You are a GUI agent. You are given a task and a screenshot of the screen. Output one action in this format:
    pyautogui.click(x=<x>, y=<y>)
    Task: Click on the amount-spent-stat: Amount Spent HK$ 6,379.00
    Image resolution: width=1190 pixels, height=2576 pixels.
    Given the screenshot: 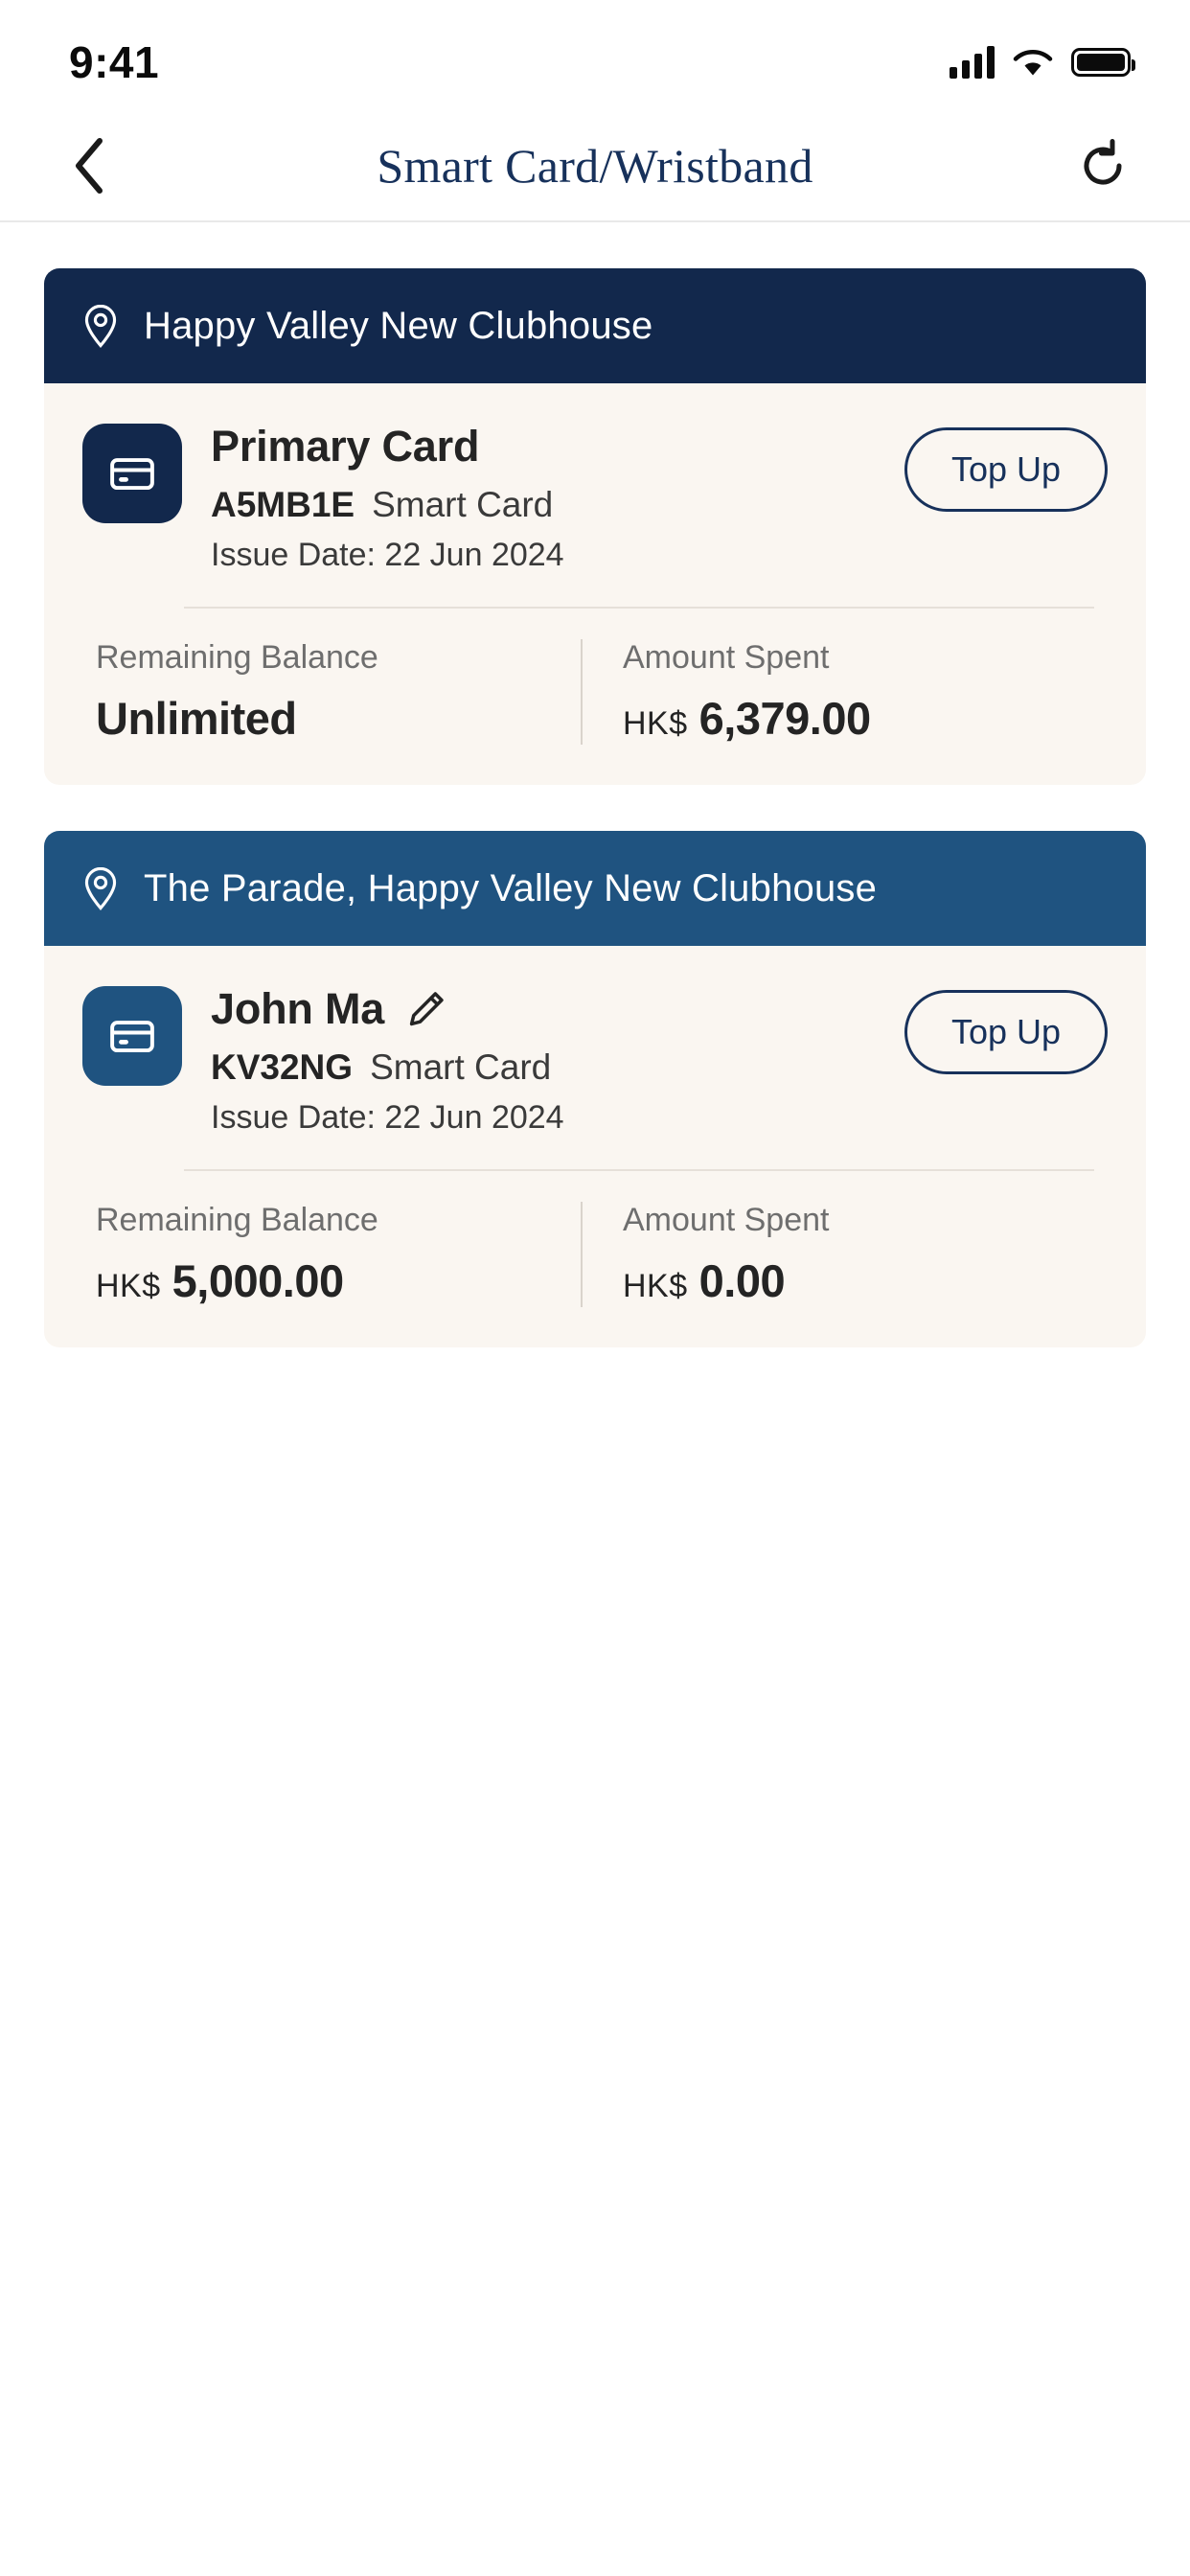 What is the action you would take?
    pyautogui.click(x=844, y=692)
    